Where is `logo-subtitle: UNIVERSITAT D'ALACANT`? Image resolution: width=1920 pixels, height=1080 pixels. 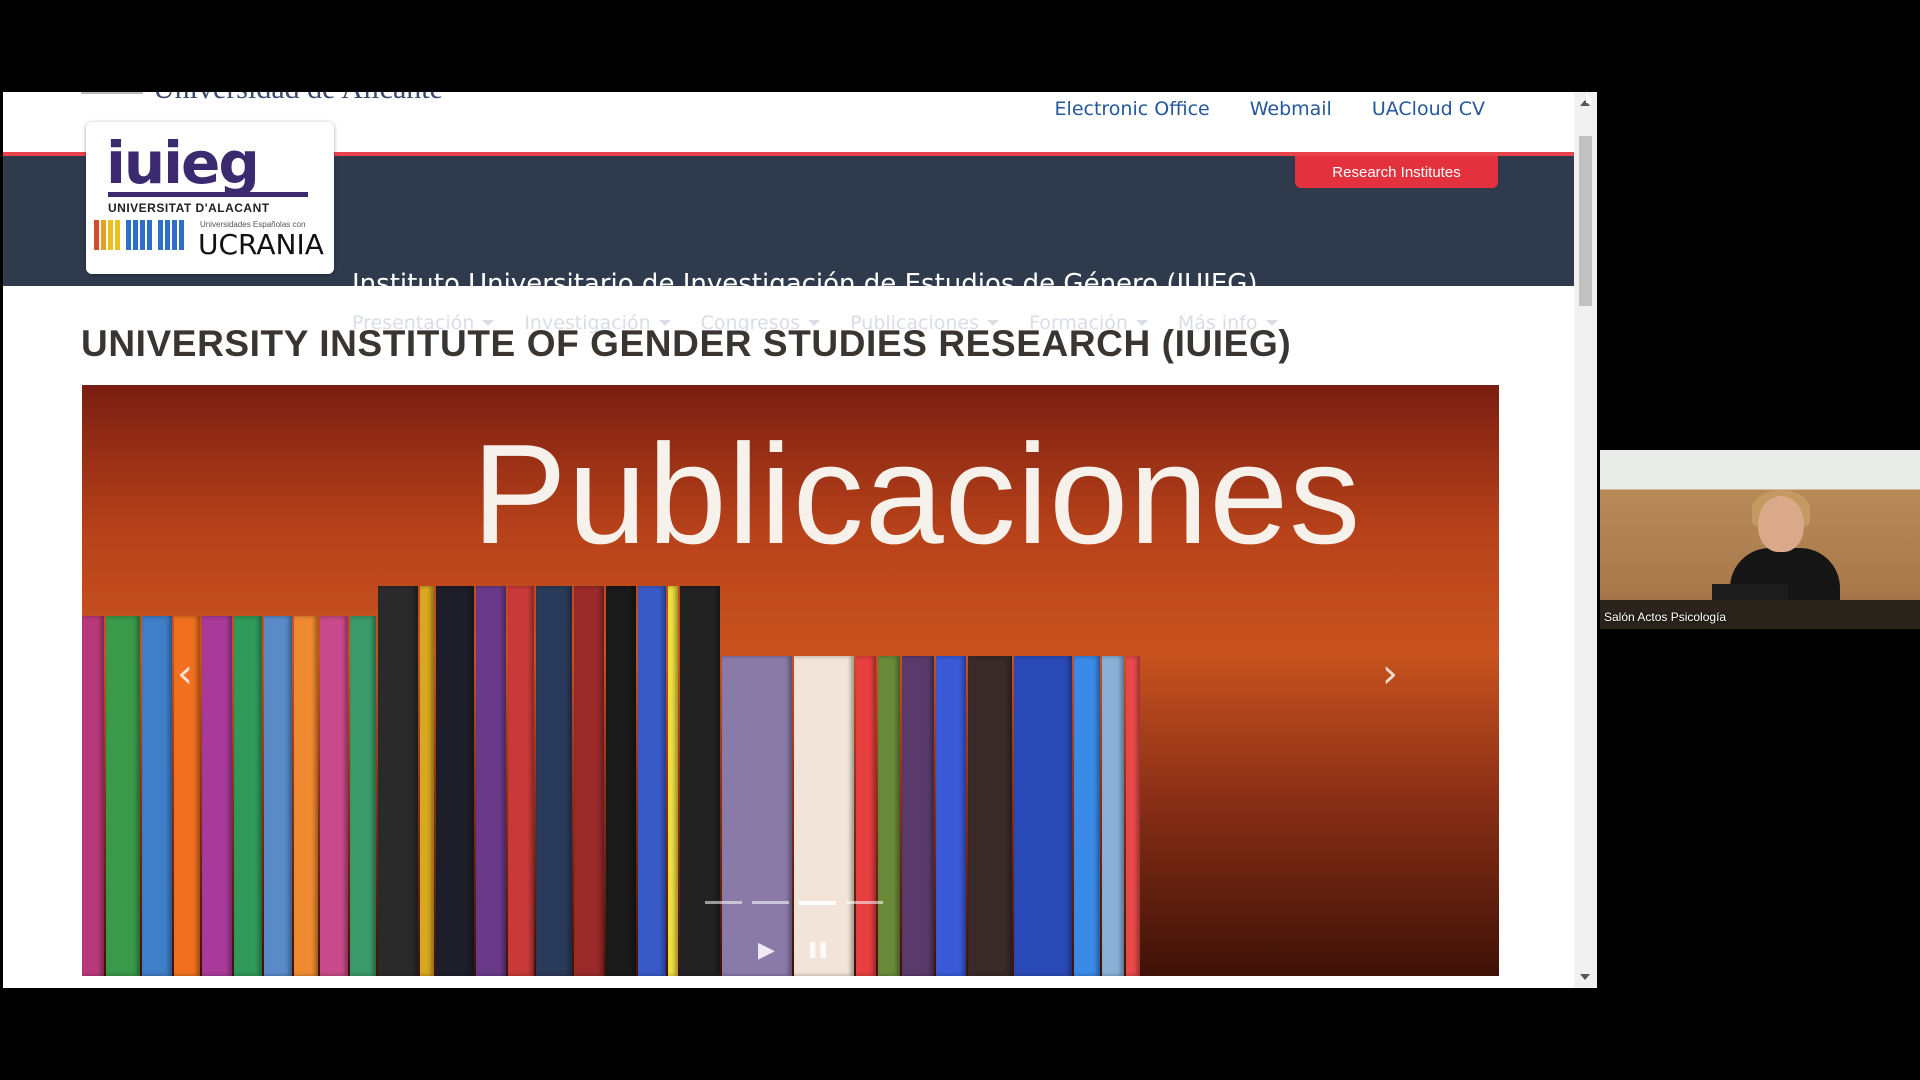 logo-subtitle: UNIVERSITAT D'ALACANT is located at coordinates (189, 208).